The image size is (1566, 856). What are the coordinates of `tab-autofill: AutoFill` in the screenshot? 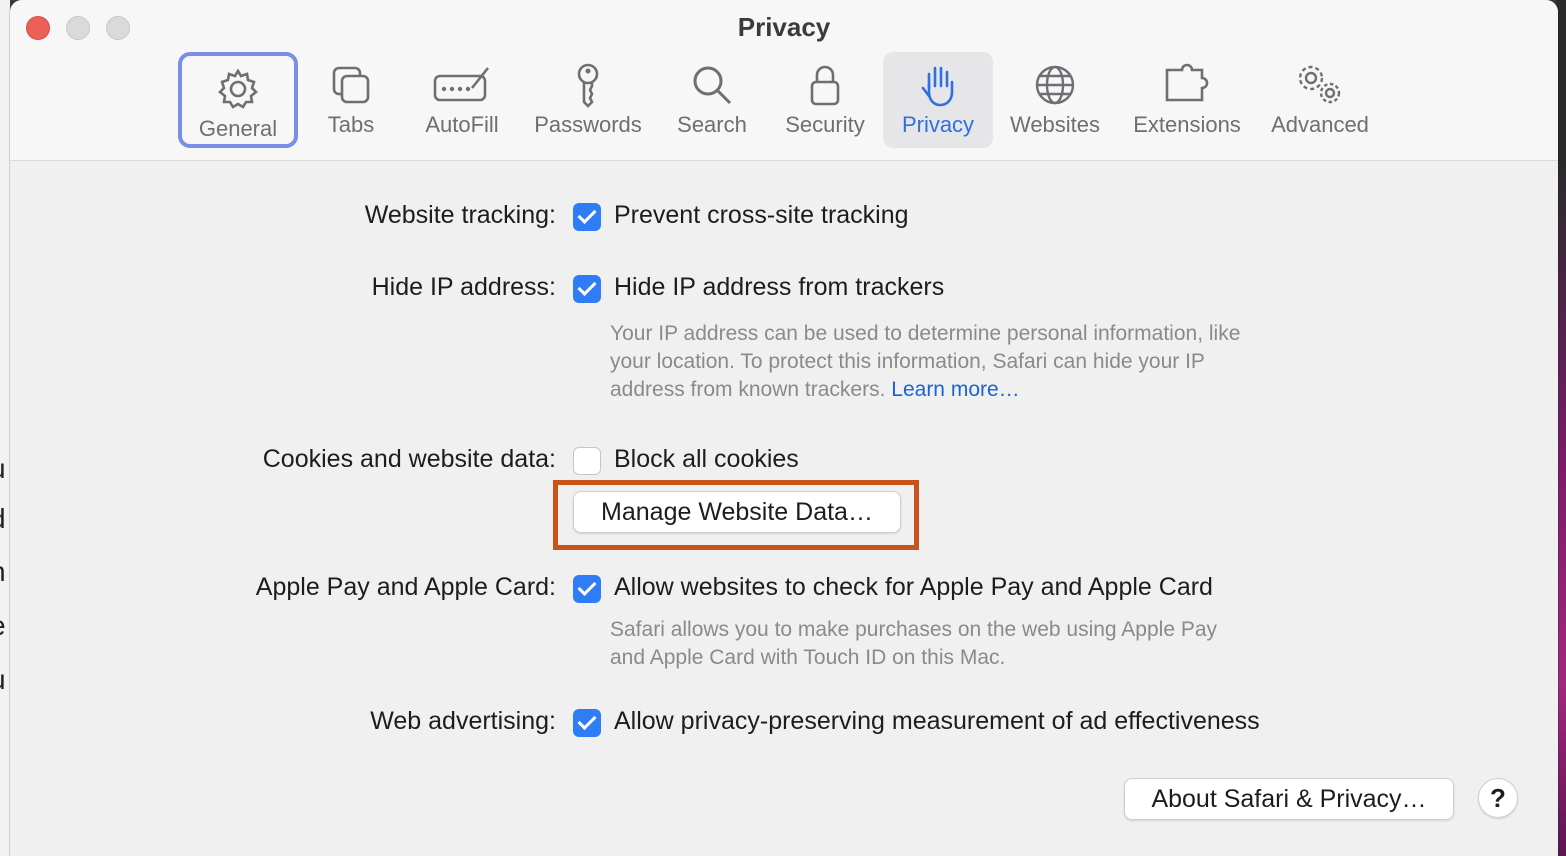 It's located at (462, 100).